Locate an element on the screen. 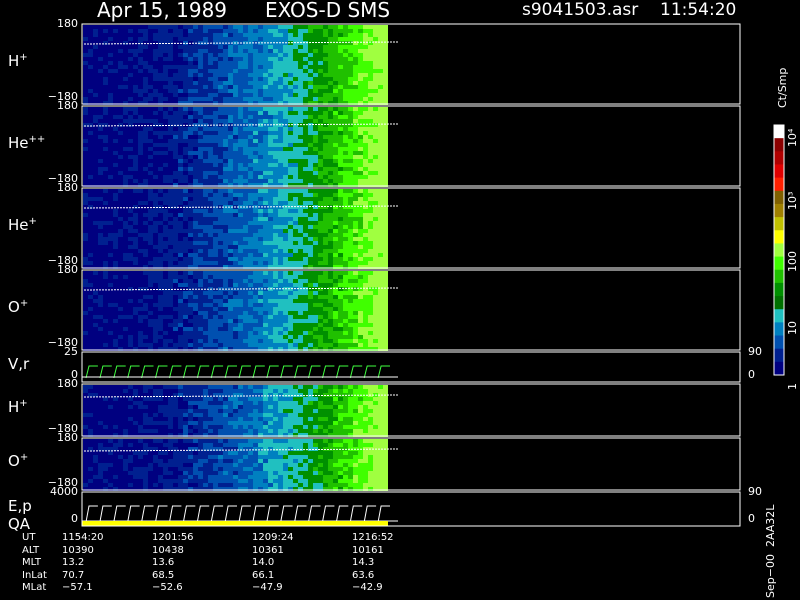  orbit-value: 1154:20 is located at coordinates (83, 537).